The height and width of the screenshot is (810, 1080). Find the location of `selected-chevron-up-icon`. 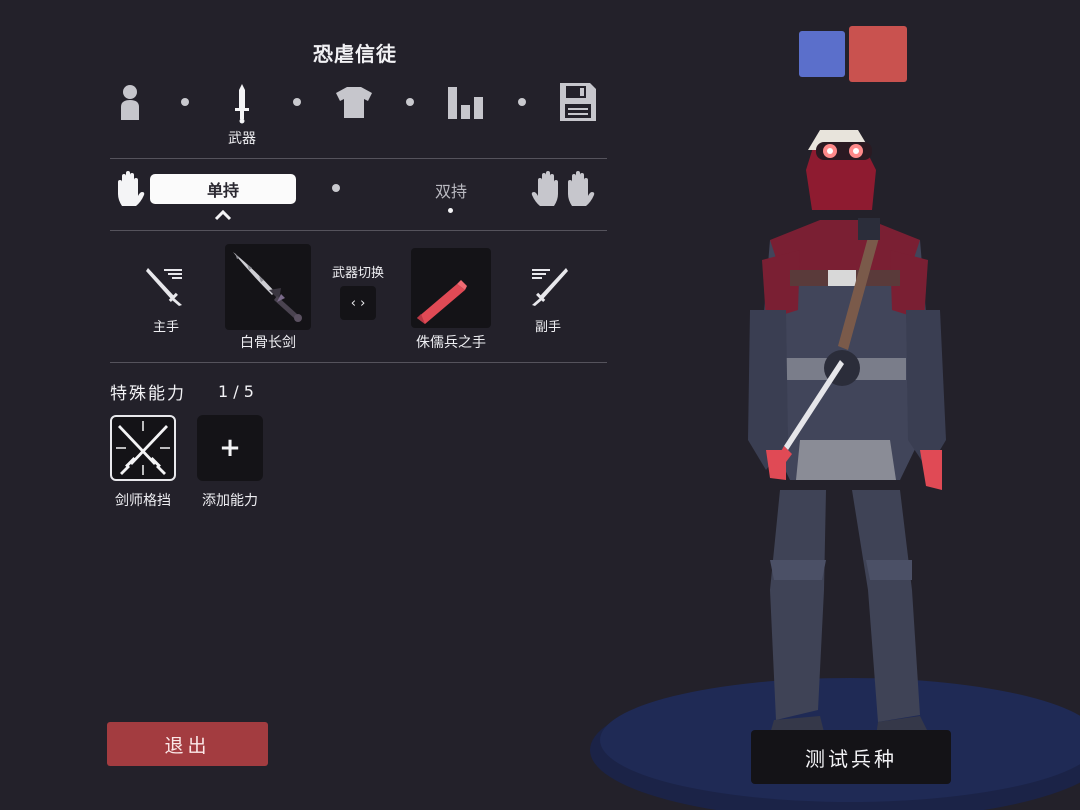

selected-chevron-up-icon is located at coordinates (223, 215).